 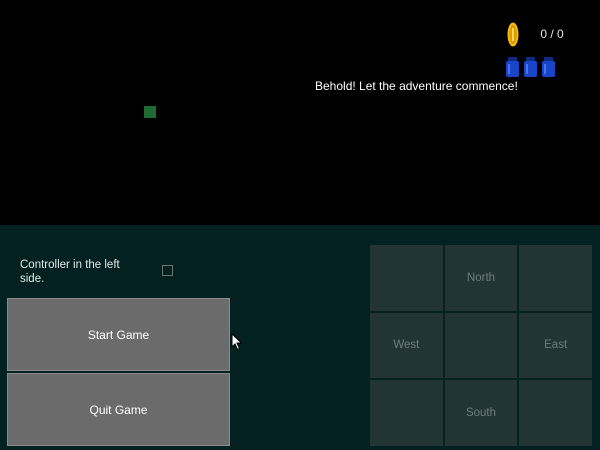 What do you see at coordinates (481, 278) in the screenshot?
I see `north-button: North` at bounding box center [481, 278].